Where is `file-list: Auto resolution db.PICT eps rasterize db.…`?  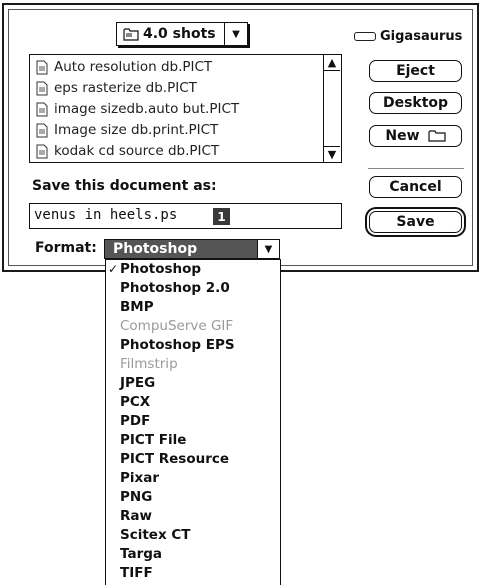 file-list: Auto resolution db.PICT eps rasterize db.… is located at coordinates (185, 108).